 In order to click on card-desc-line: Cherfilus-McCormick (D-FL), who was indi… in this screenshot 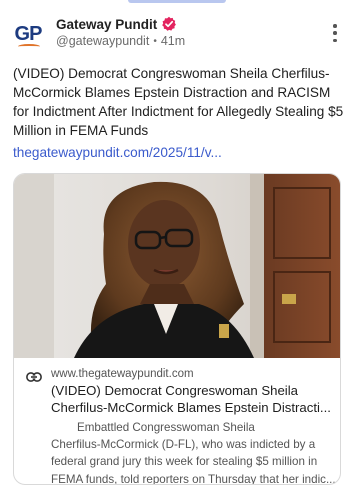, I will do `click(183, 445)`.